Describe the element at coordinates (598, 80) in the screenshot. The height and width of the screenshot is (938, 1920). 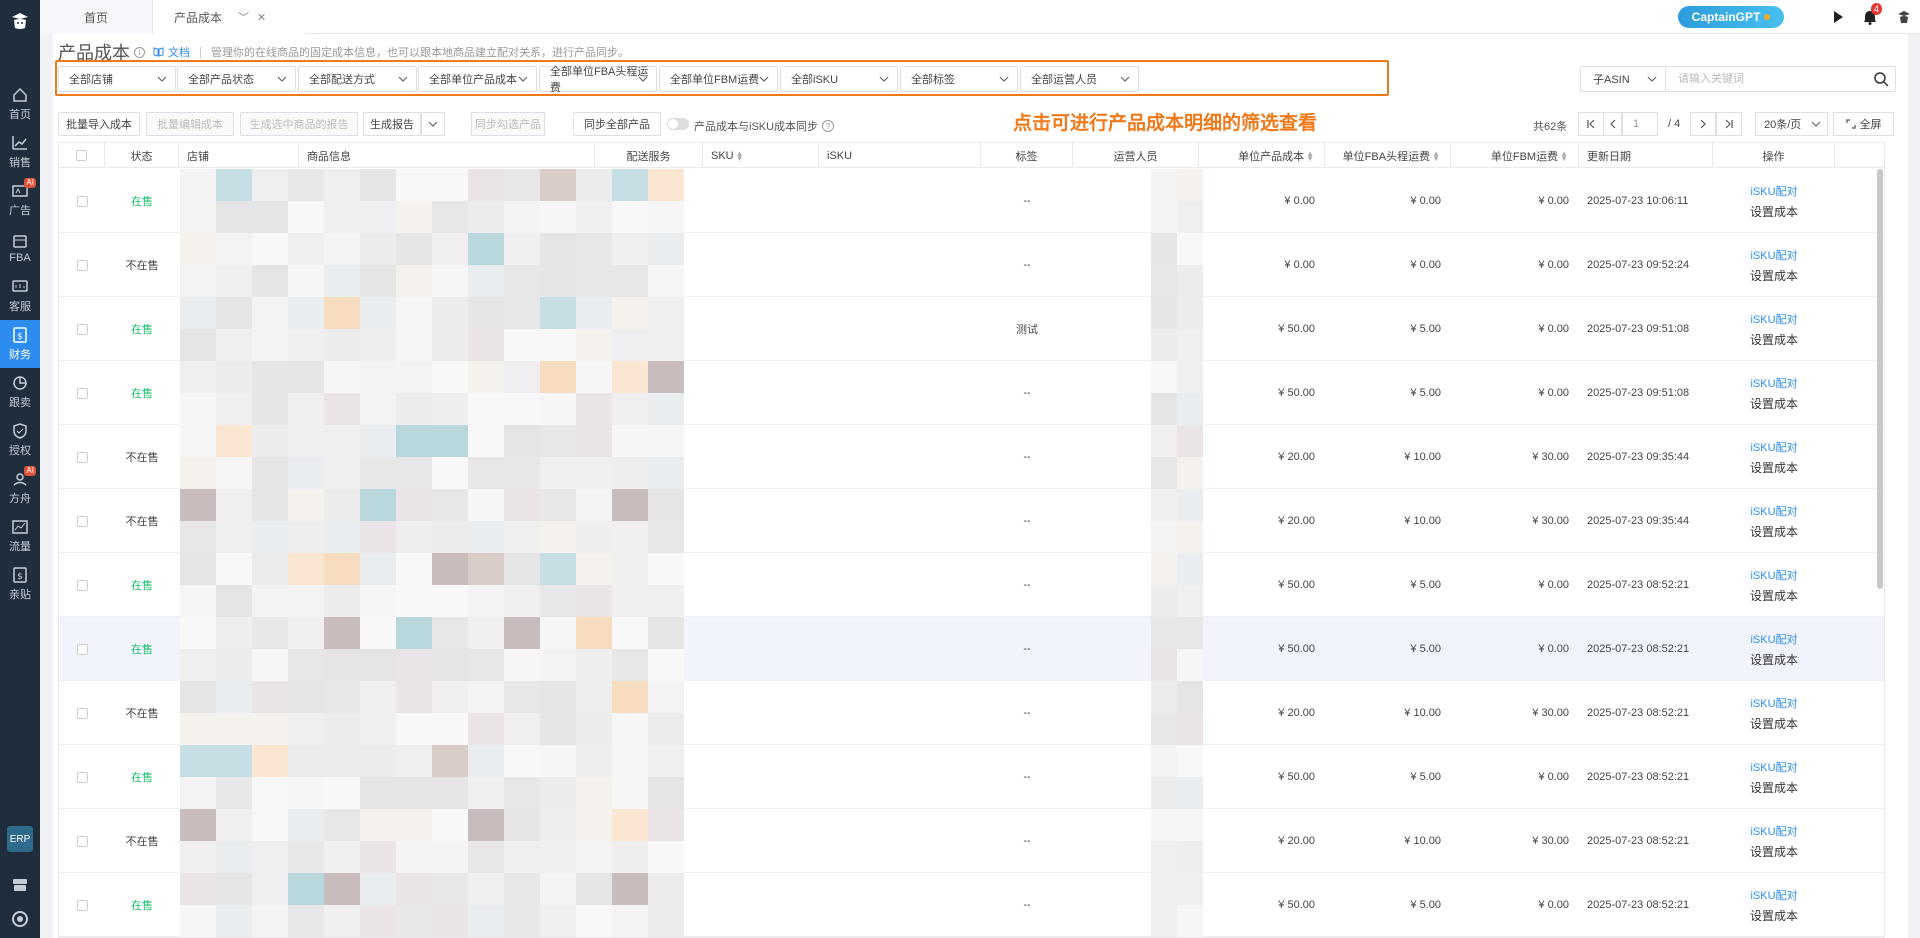
I see `filter-select-5: 全部单位FBA头程运费` at that location.